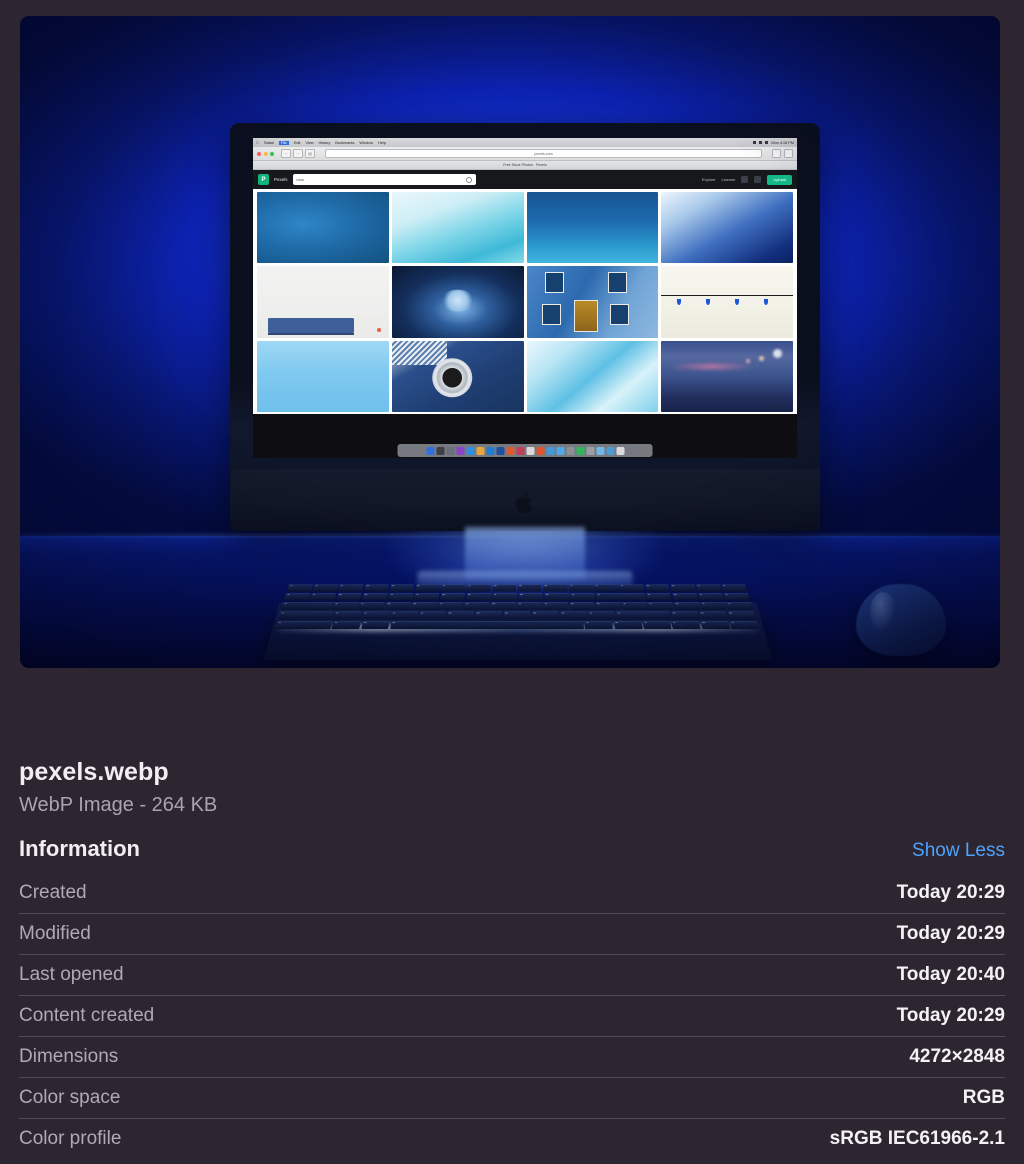  What do you see at coordinates (70, 1097) in the screenshot?
I see `info-row-label: Color space` at bounding box center [70, 1097].